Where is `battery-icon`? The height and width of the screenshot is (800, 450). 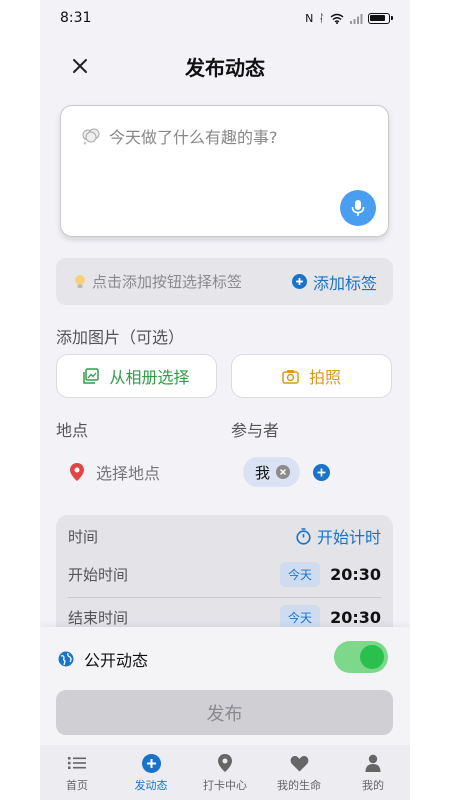 battery-icon is located at coordinates (380, 18).